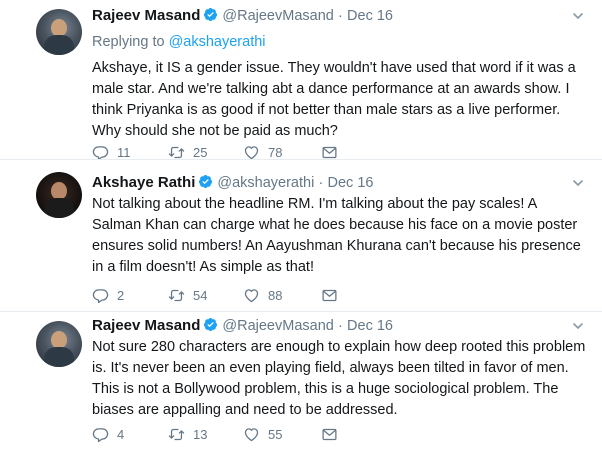 The image size is (602, 450). What do you see at coordinates (275, 152) in the screenshot?
I see `like-count: 78` at bounding box center [275, 152].